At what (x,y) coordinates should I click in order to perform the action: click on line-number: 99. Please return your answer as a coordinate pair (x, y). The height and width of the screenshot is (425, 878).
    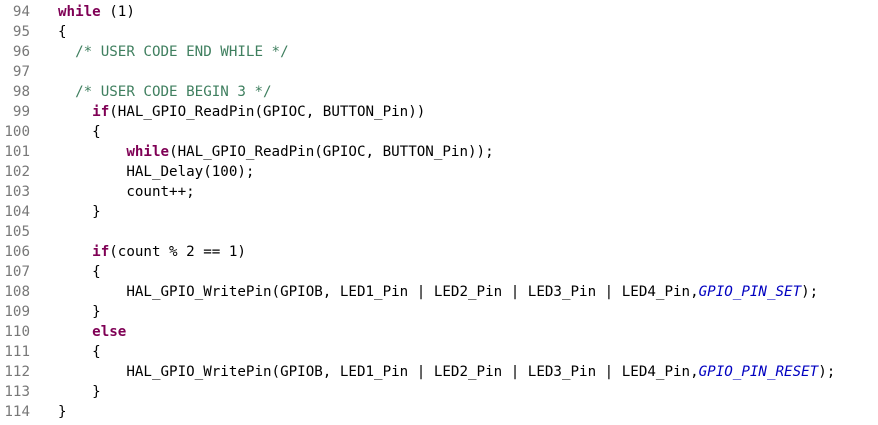
    Looking at the image, I should click on (21, 112).